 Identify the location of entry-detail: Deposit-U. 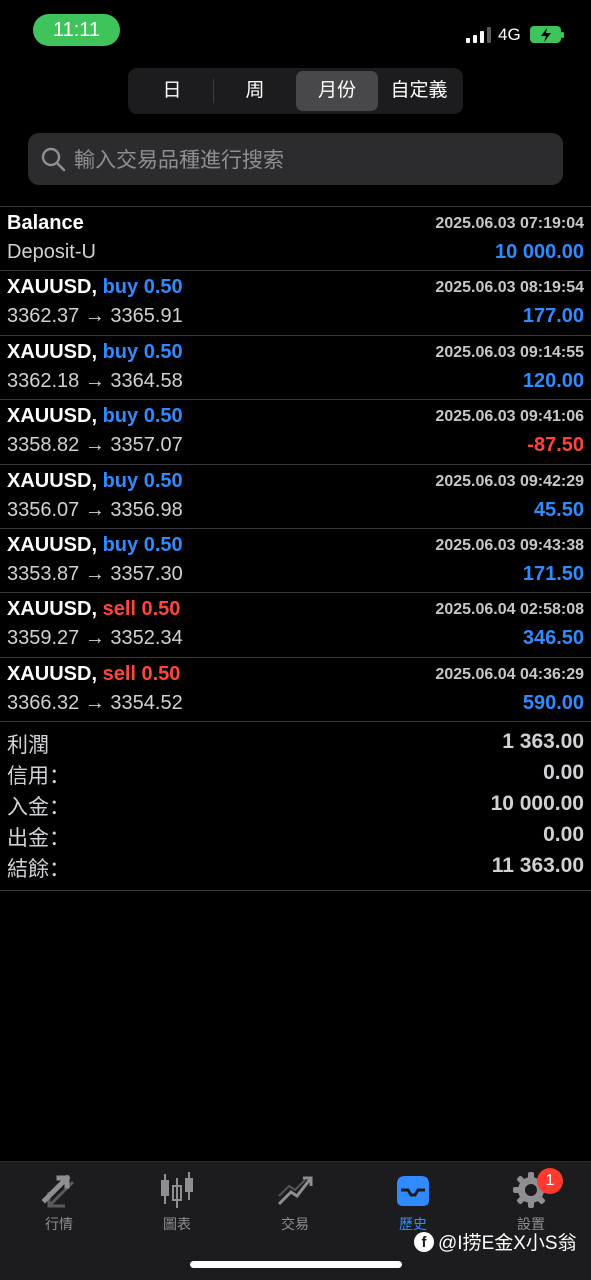
(51, 252).